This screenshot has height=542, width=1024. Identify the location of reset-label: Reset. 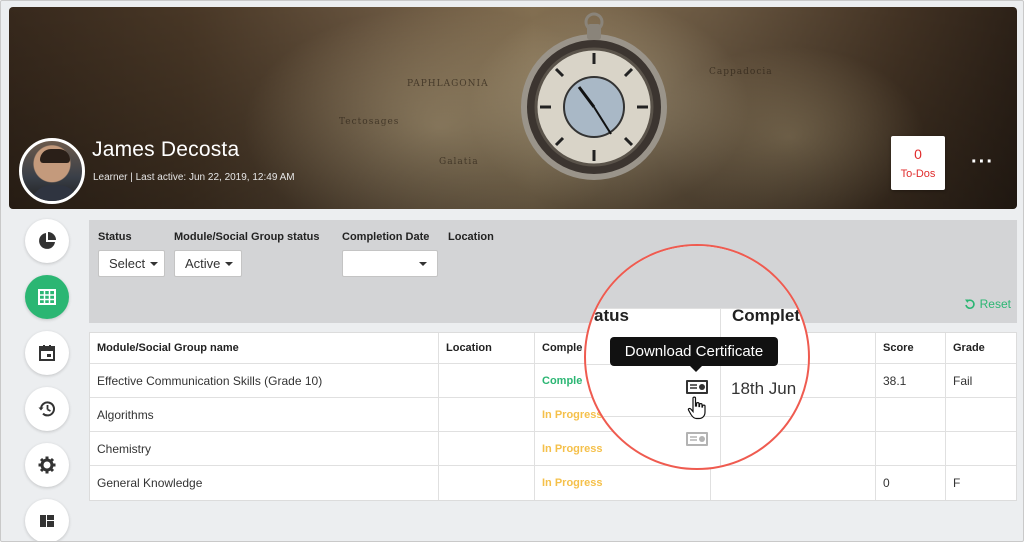
(995, 304).